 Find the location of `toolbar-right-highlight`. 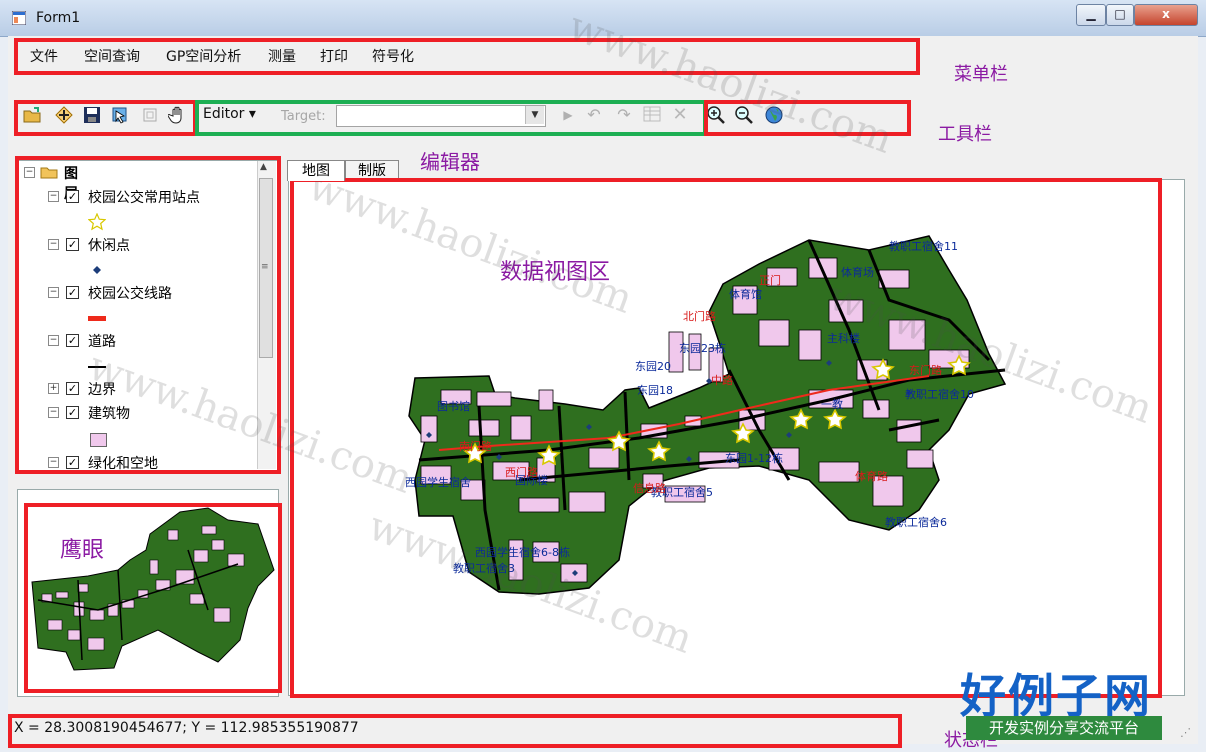

toolbar-right-highlight is located at coordinates (807, 118).